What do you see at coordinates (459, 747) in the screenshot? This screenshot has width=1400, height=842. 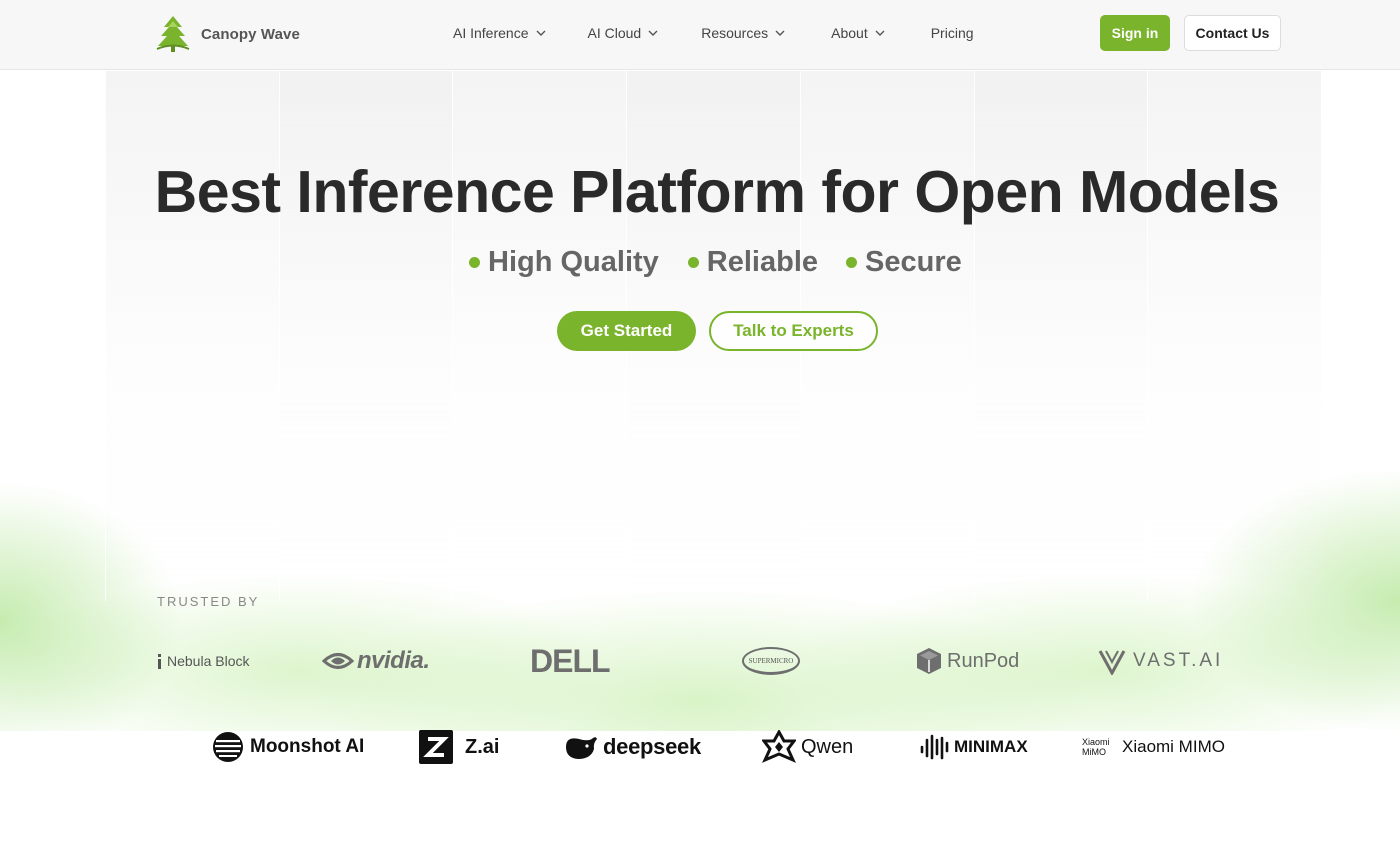 I see `z-ai-logo: Z.ai` at bounding box center [459, 747].